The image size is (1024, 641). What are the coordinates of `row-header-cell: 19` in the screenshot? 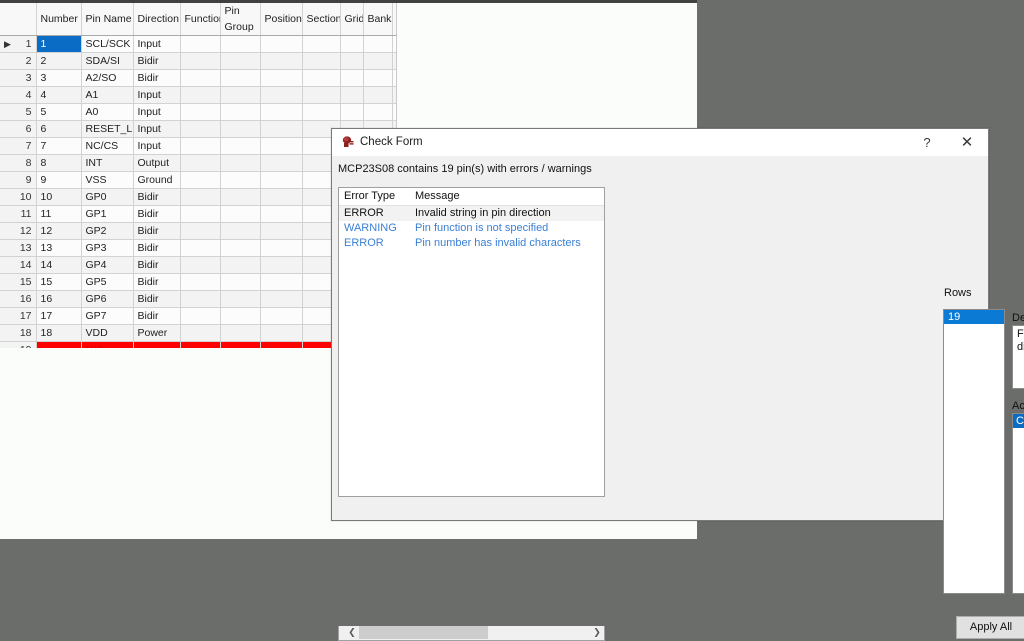 It's located at (18, 344).